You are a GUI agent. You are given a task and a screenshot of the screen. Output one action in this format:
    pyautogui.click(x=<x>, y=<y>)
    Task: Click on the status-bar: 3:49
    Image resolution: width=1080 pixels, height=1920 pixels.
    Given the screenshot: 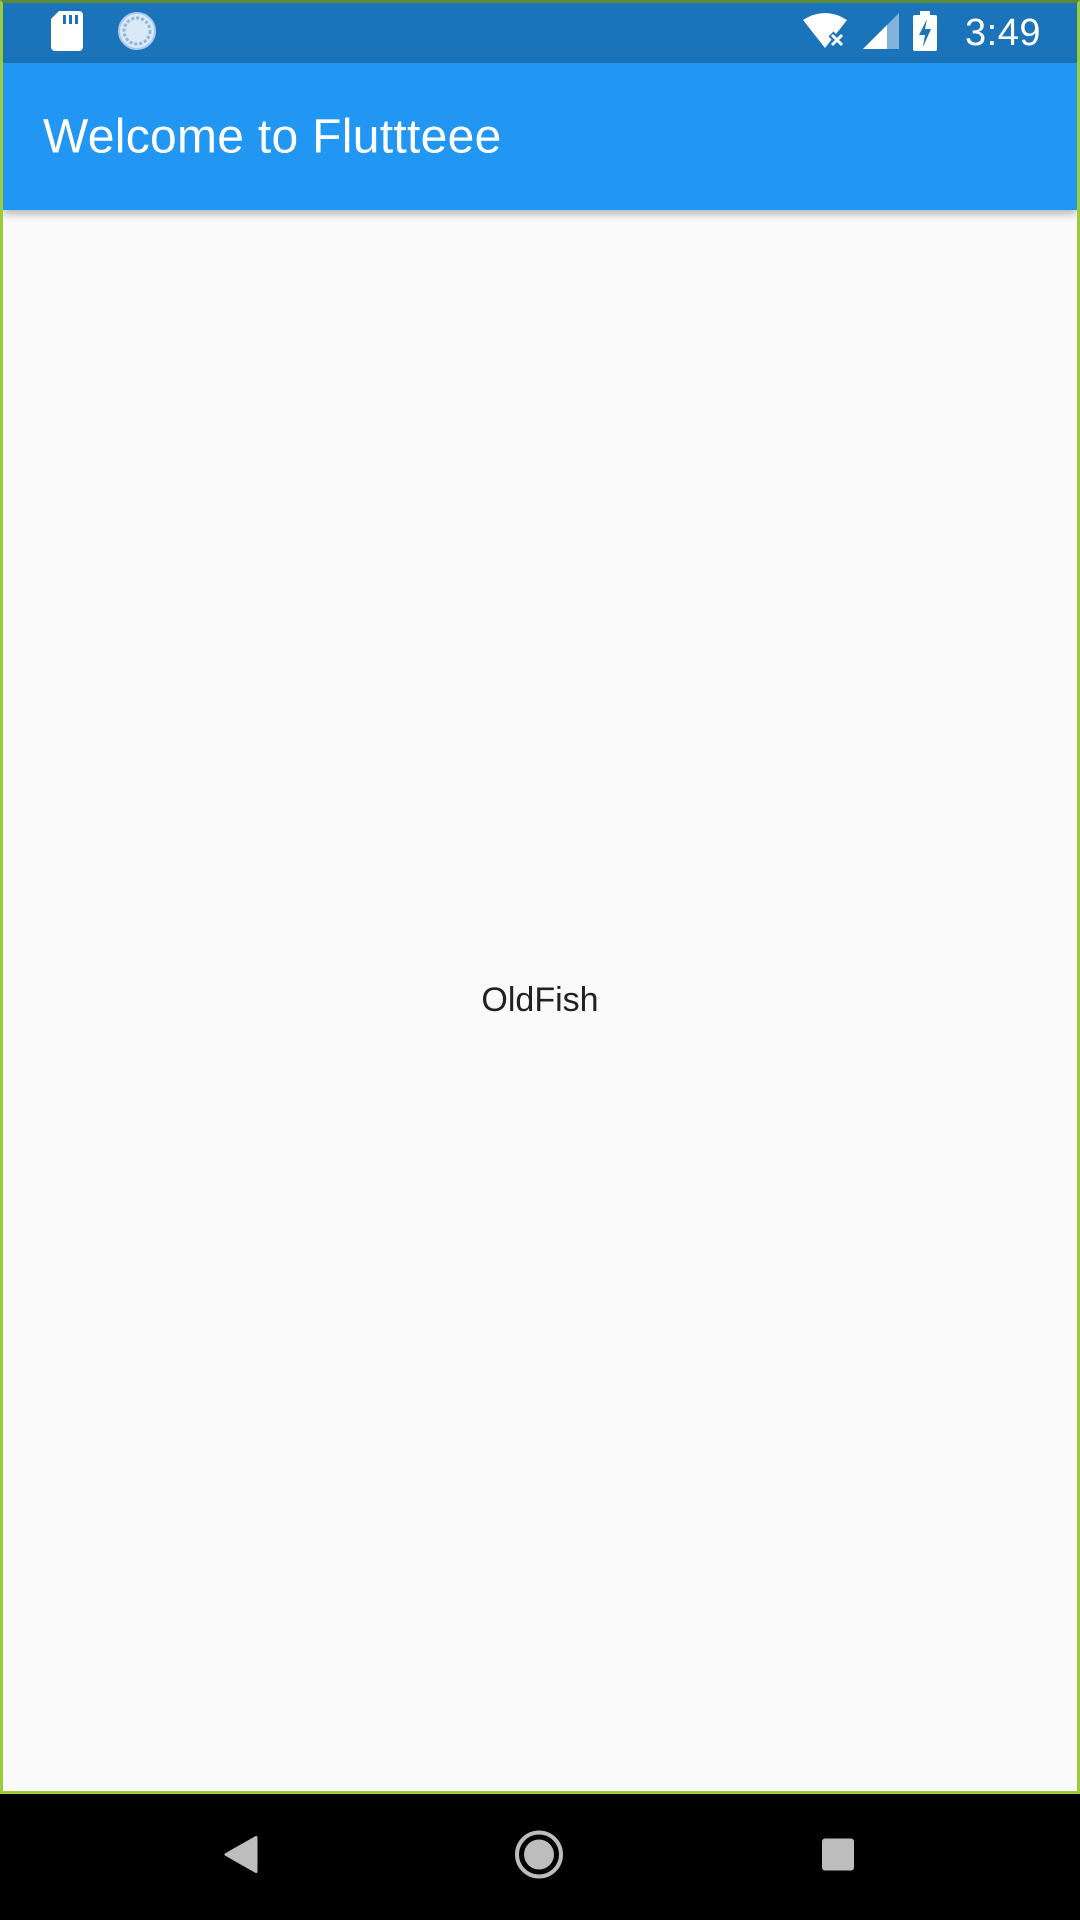 What is the action you would take?
    pyautogui.click(x=540, y=33)
    